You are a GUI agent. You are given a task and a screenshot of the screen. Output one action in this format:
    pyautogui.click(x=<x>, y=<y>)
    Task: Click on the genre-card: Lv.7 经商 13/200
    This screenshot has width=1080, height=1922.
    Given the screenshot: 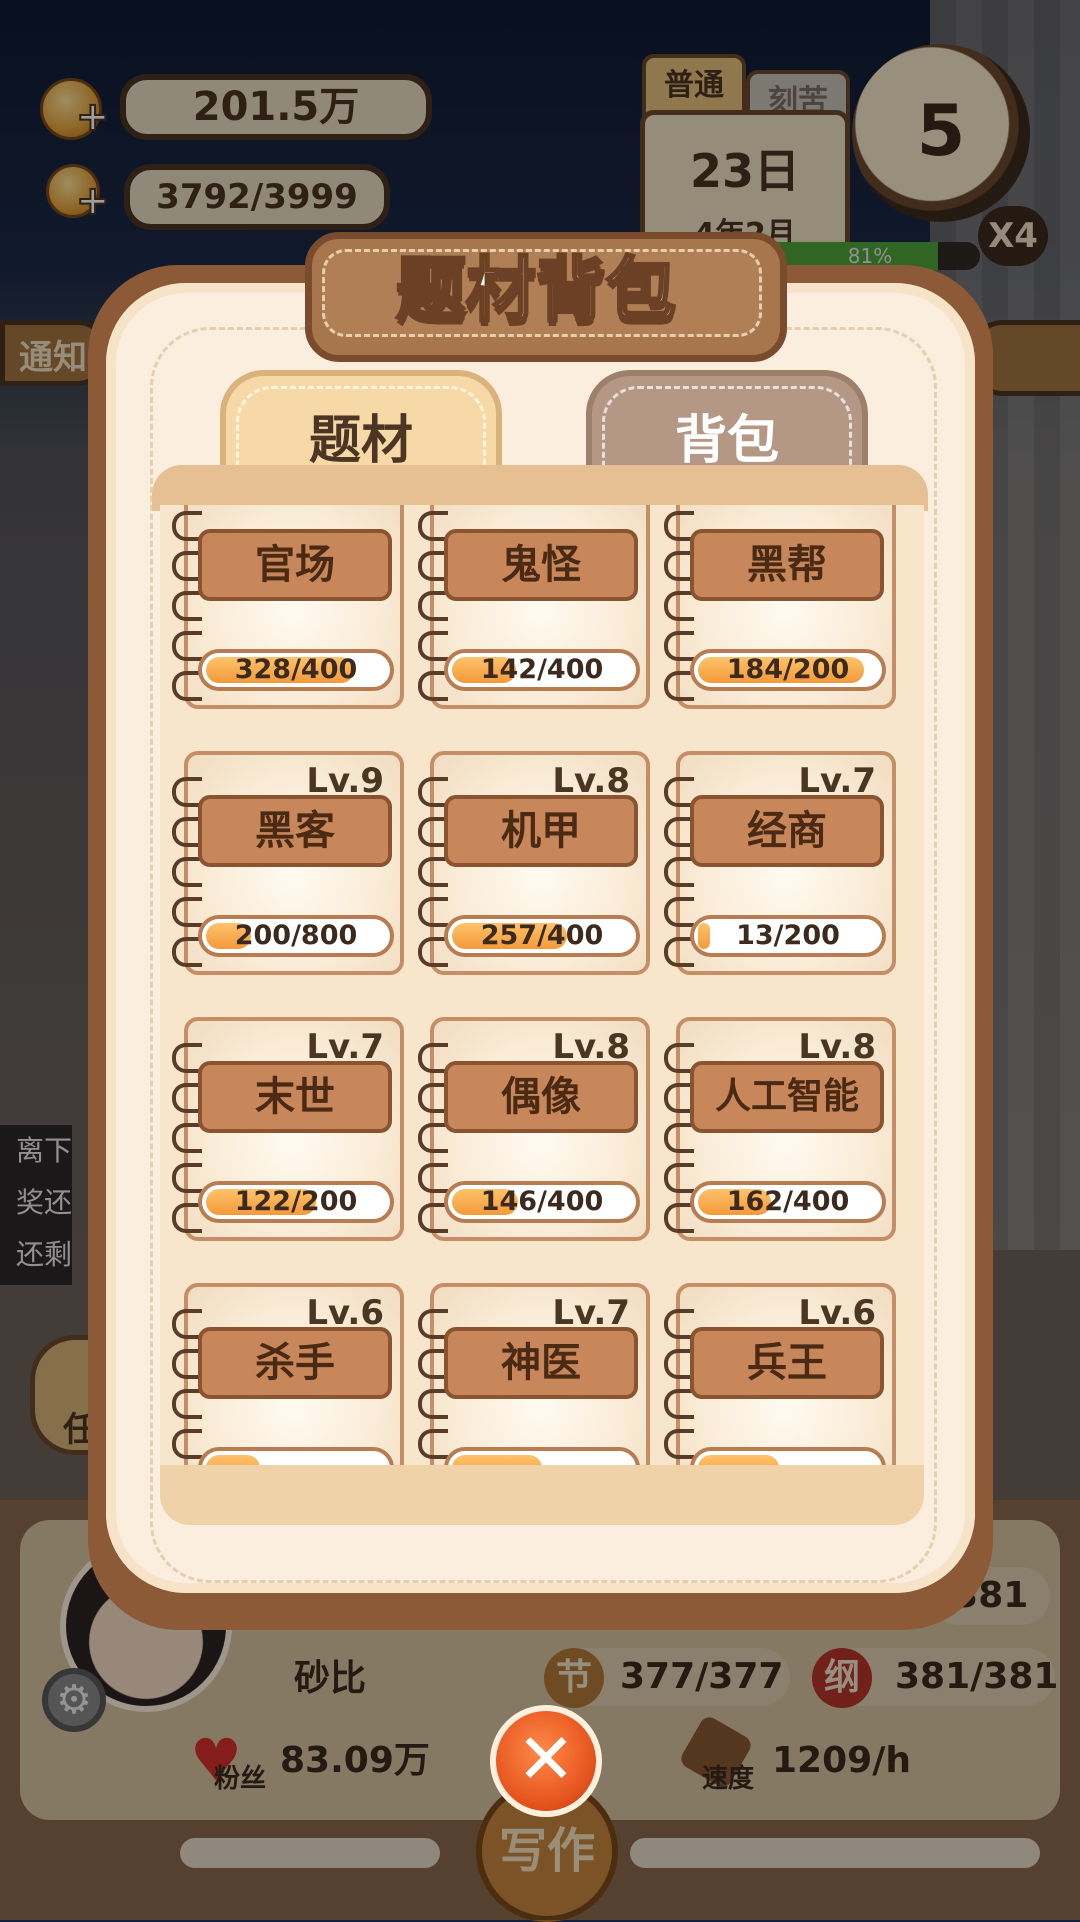 What is the action you would take?
    pyautogui.click(x=780, y=863)
    